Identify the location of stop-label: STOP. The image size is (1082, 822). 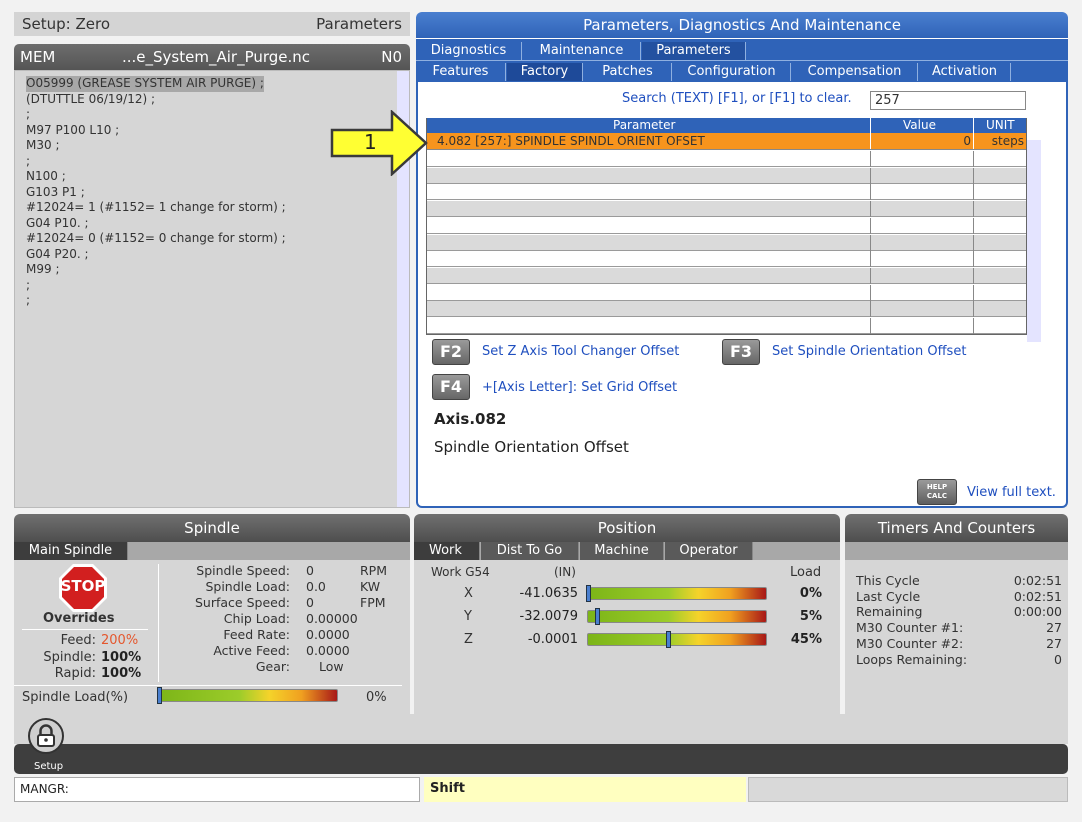
(83, 586).